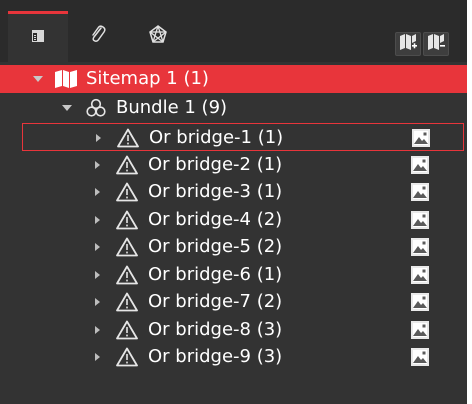 This screenshot has height=404, width=472. What do you see at coordinates (215, 164) in the screenshot?
I see `tree-item-label: Or bridge-2 (1)` at bounding box center [215, 164].